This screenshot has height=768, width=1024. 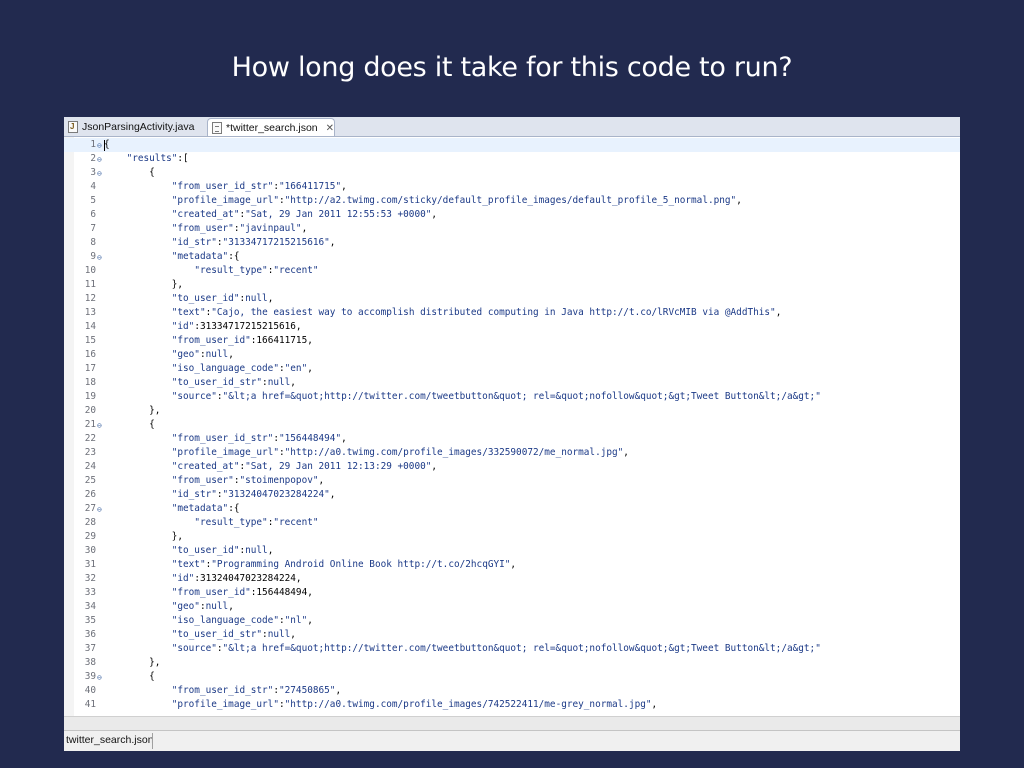 I want to click on code-line: 10 "result_type":"recent", so click(x=512, y=271).